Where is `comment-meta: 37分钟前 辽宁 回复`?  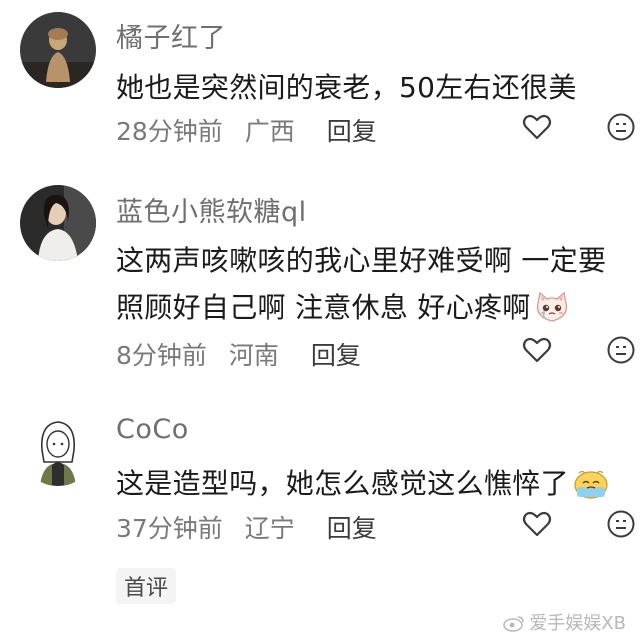
comment-meta: 37分钟前 辽宁 回复 is located at coordinates (253, 527).